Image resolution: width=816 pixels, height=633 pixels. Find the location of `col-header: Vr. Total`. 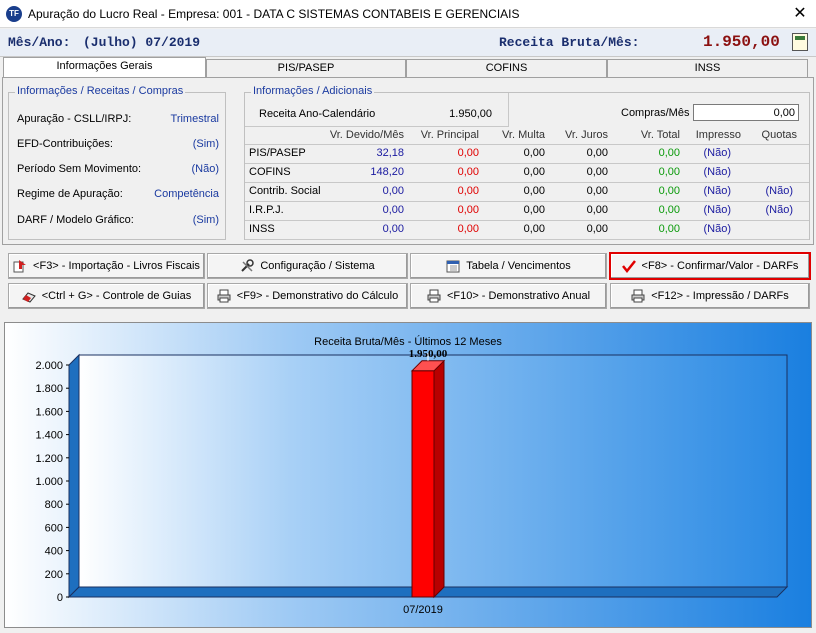

col-header: Vr. Total is located at coordinates (660, 135).